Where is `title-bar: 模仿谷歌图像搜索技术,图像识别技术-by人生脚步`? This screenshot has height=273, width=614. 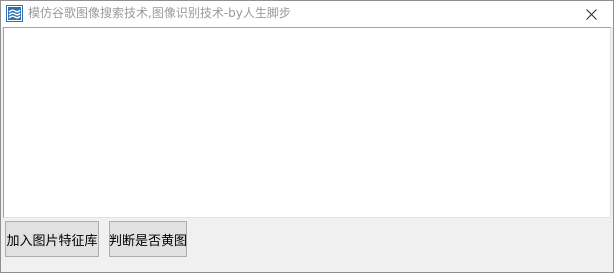 title-bar: 模仿谷歌图像搜索技术,图像识别技术-by人生脚步 is located at coordinates (307, 14).